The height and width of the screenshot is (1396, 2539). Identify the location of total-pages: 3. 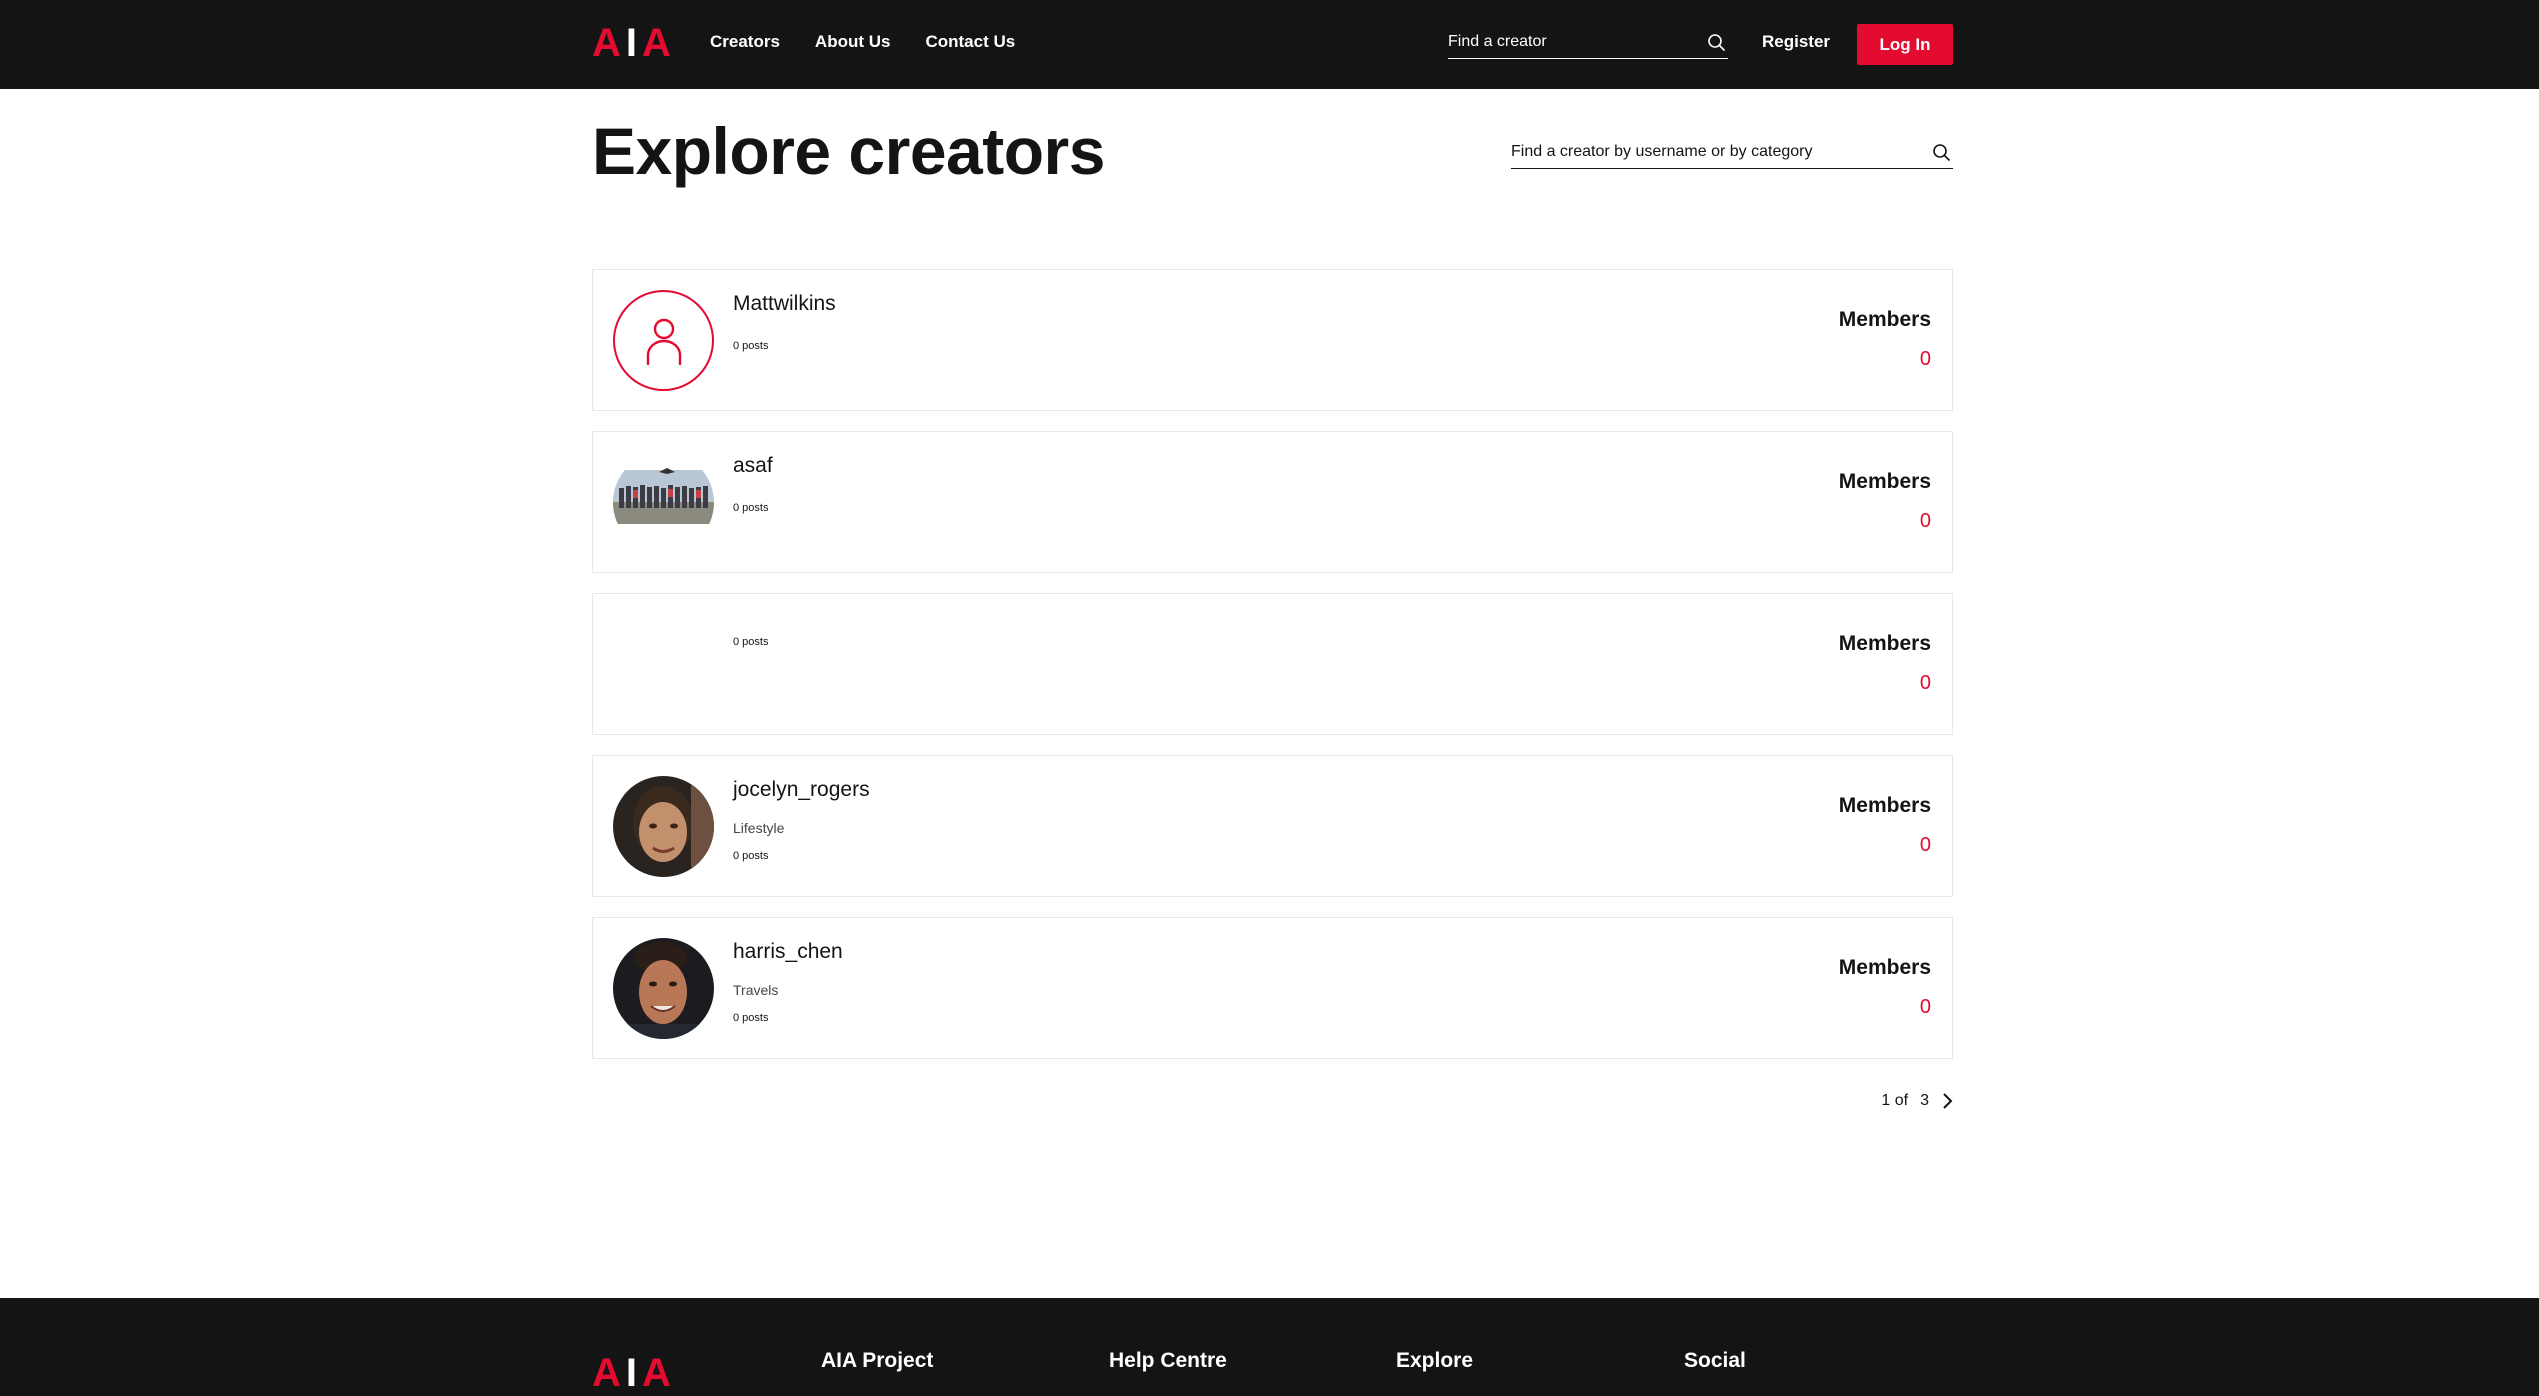
(1924, 1100).